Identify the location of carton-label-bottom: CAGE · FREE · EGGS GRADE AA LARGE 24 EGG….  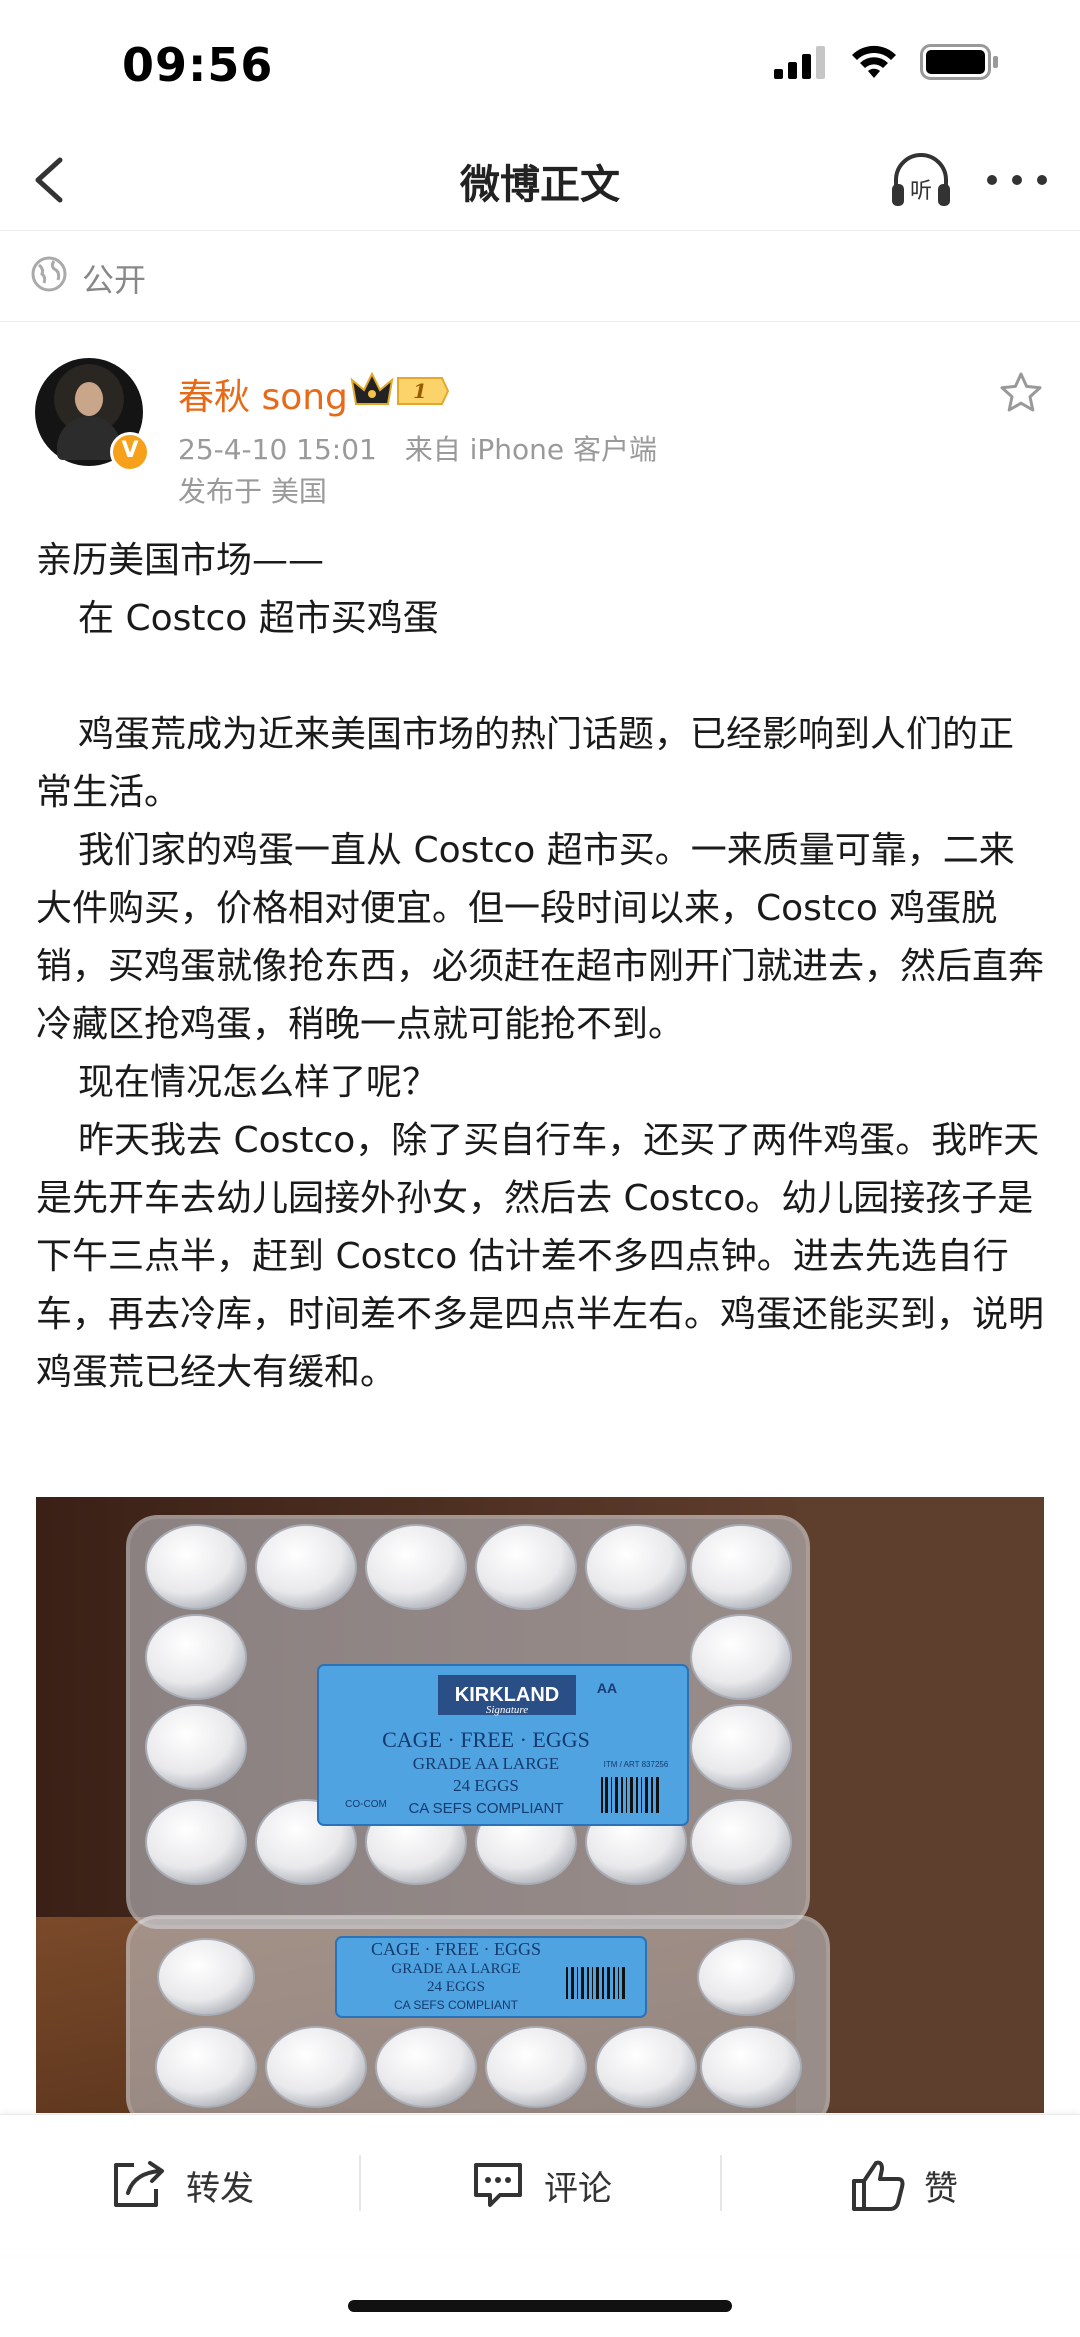
(491, 1977).